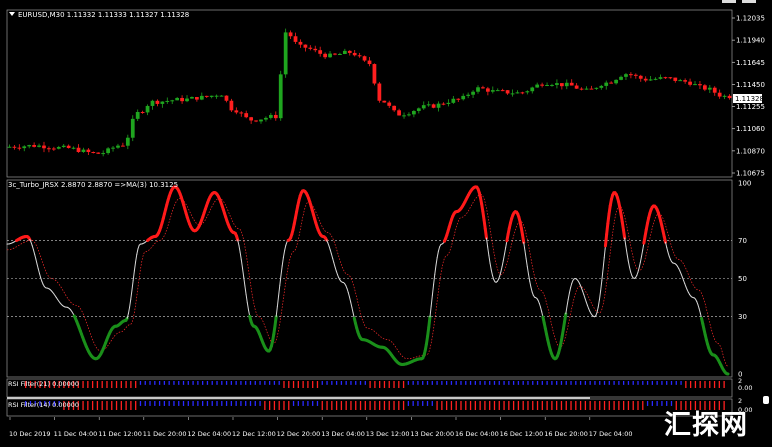 This screenshot has width=772, height=447. What do you see at coordinates (750, 107) in the screenshot?
I see `price-axis-label: 1.11255` at bounding box center [750, 107].